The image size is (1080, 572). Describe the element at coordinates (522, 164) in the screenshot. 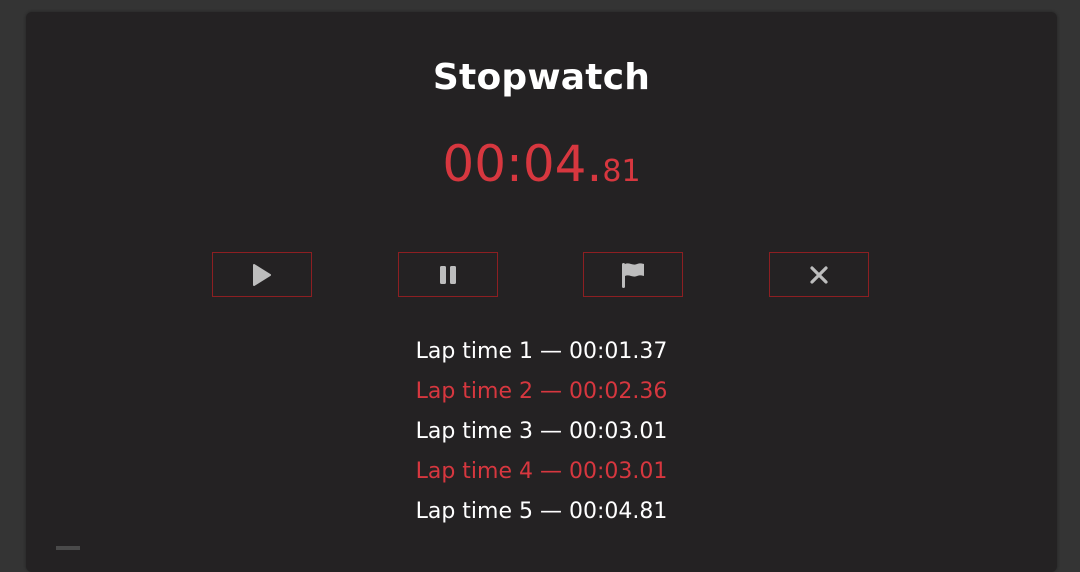

I see `timer-main: 00:04.` at that location.